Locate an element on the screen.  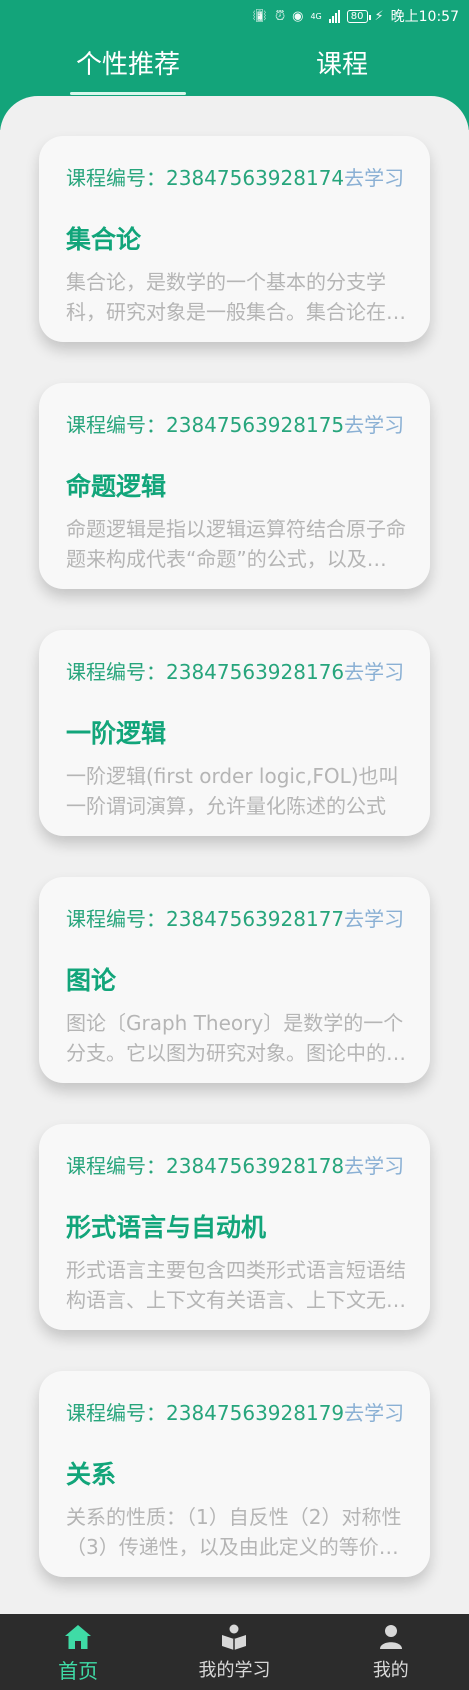
course-title: 集合论 is located at coordinates (104, 239).